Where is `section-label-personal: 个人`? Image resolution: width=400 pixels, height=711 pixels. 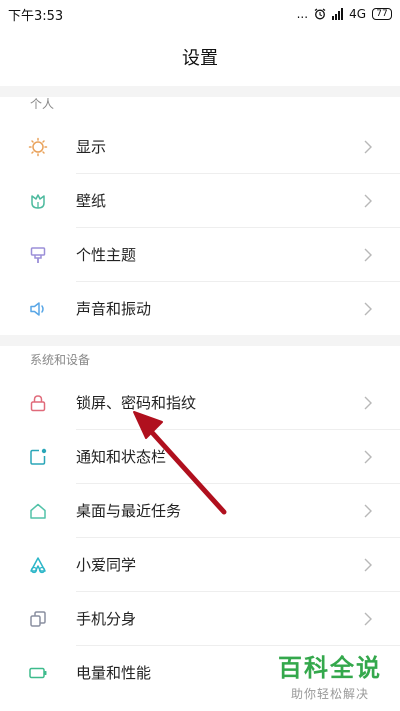
section-label-personal: 个人 is located at coordinates (42, 104).